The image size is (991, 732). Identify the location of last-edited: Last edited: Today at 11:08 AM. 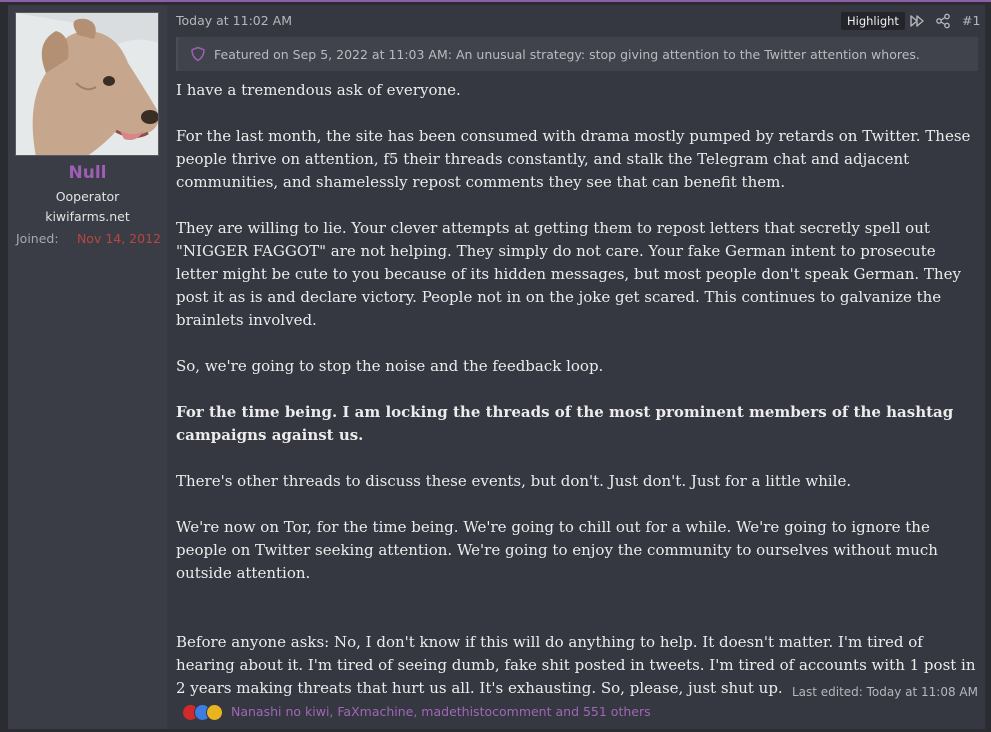
(884, 692).